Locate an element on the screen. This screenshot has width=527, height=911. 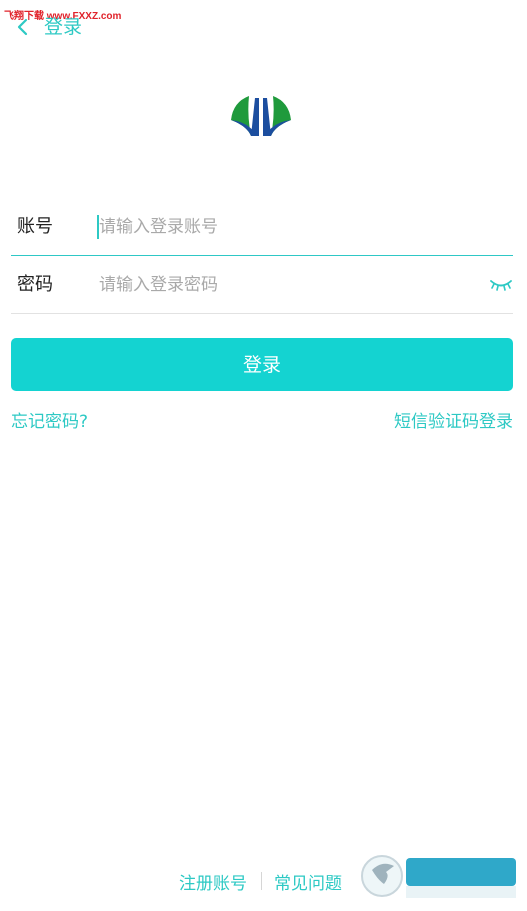
eye-closed-icon is located at coordinates (501, 285).